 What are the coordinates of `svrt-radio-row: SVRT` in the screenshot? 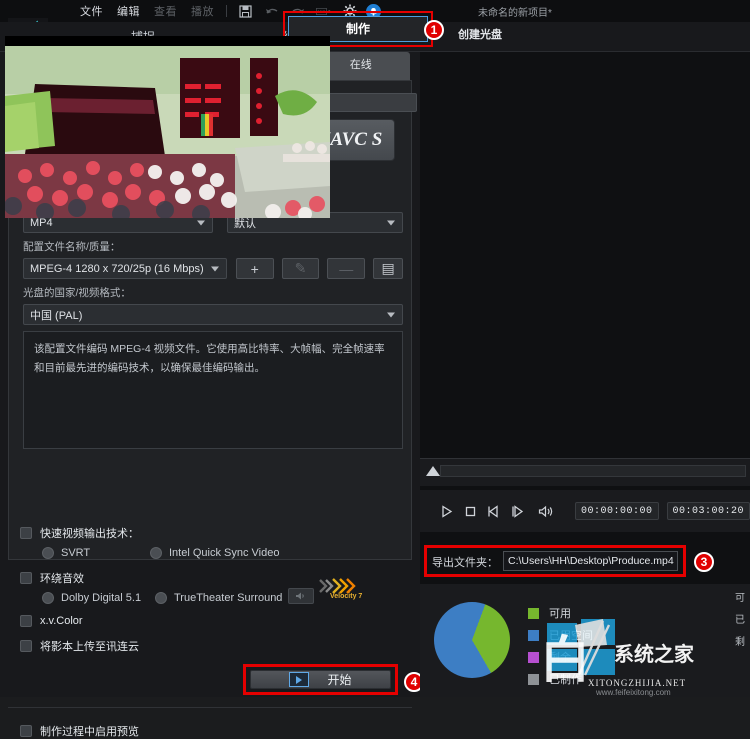 It's located at (66, 553).